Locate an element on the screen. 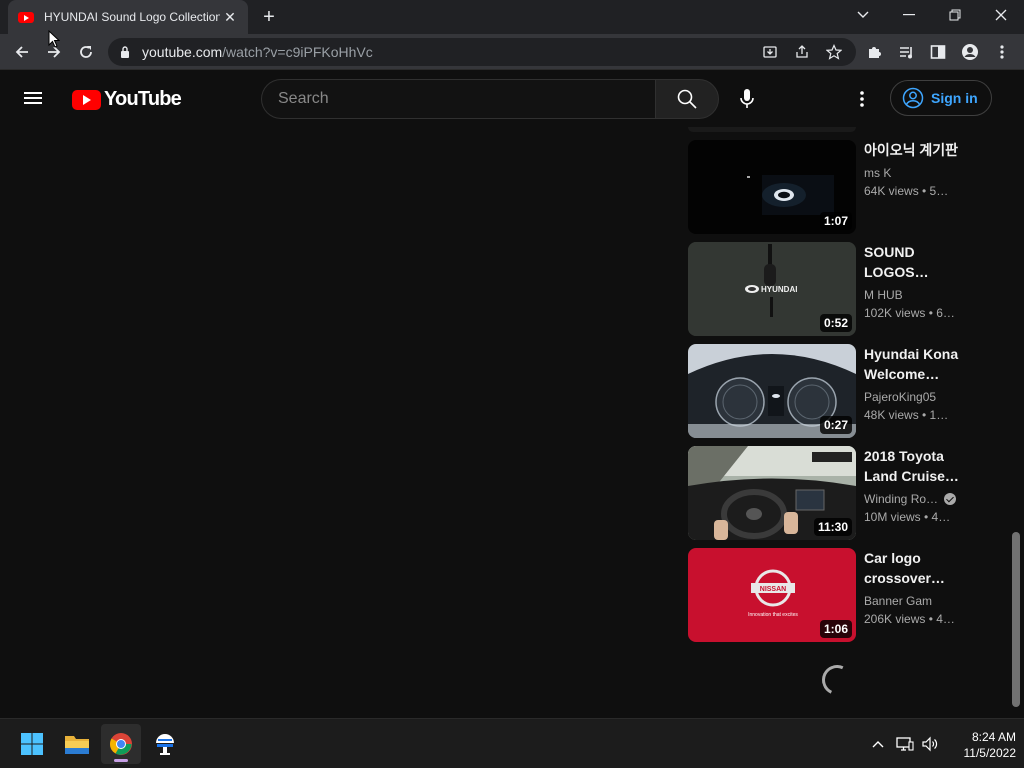 The image size is (1024, 768). youtube-play-icon is located at coordinates (86, 99).